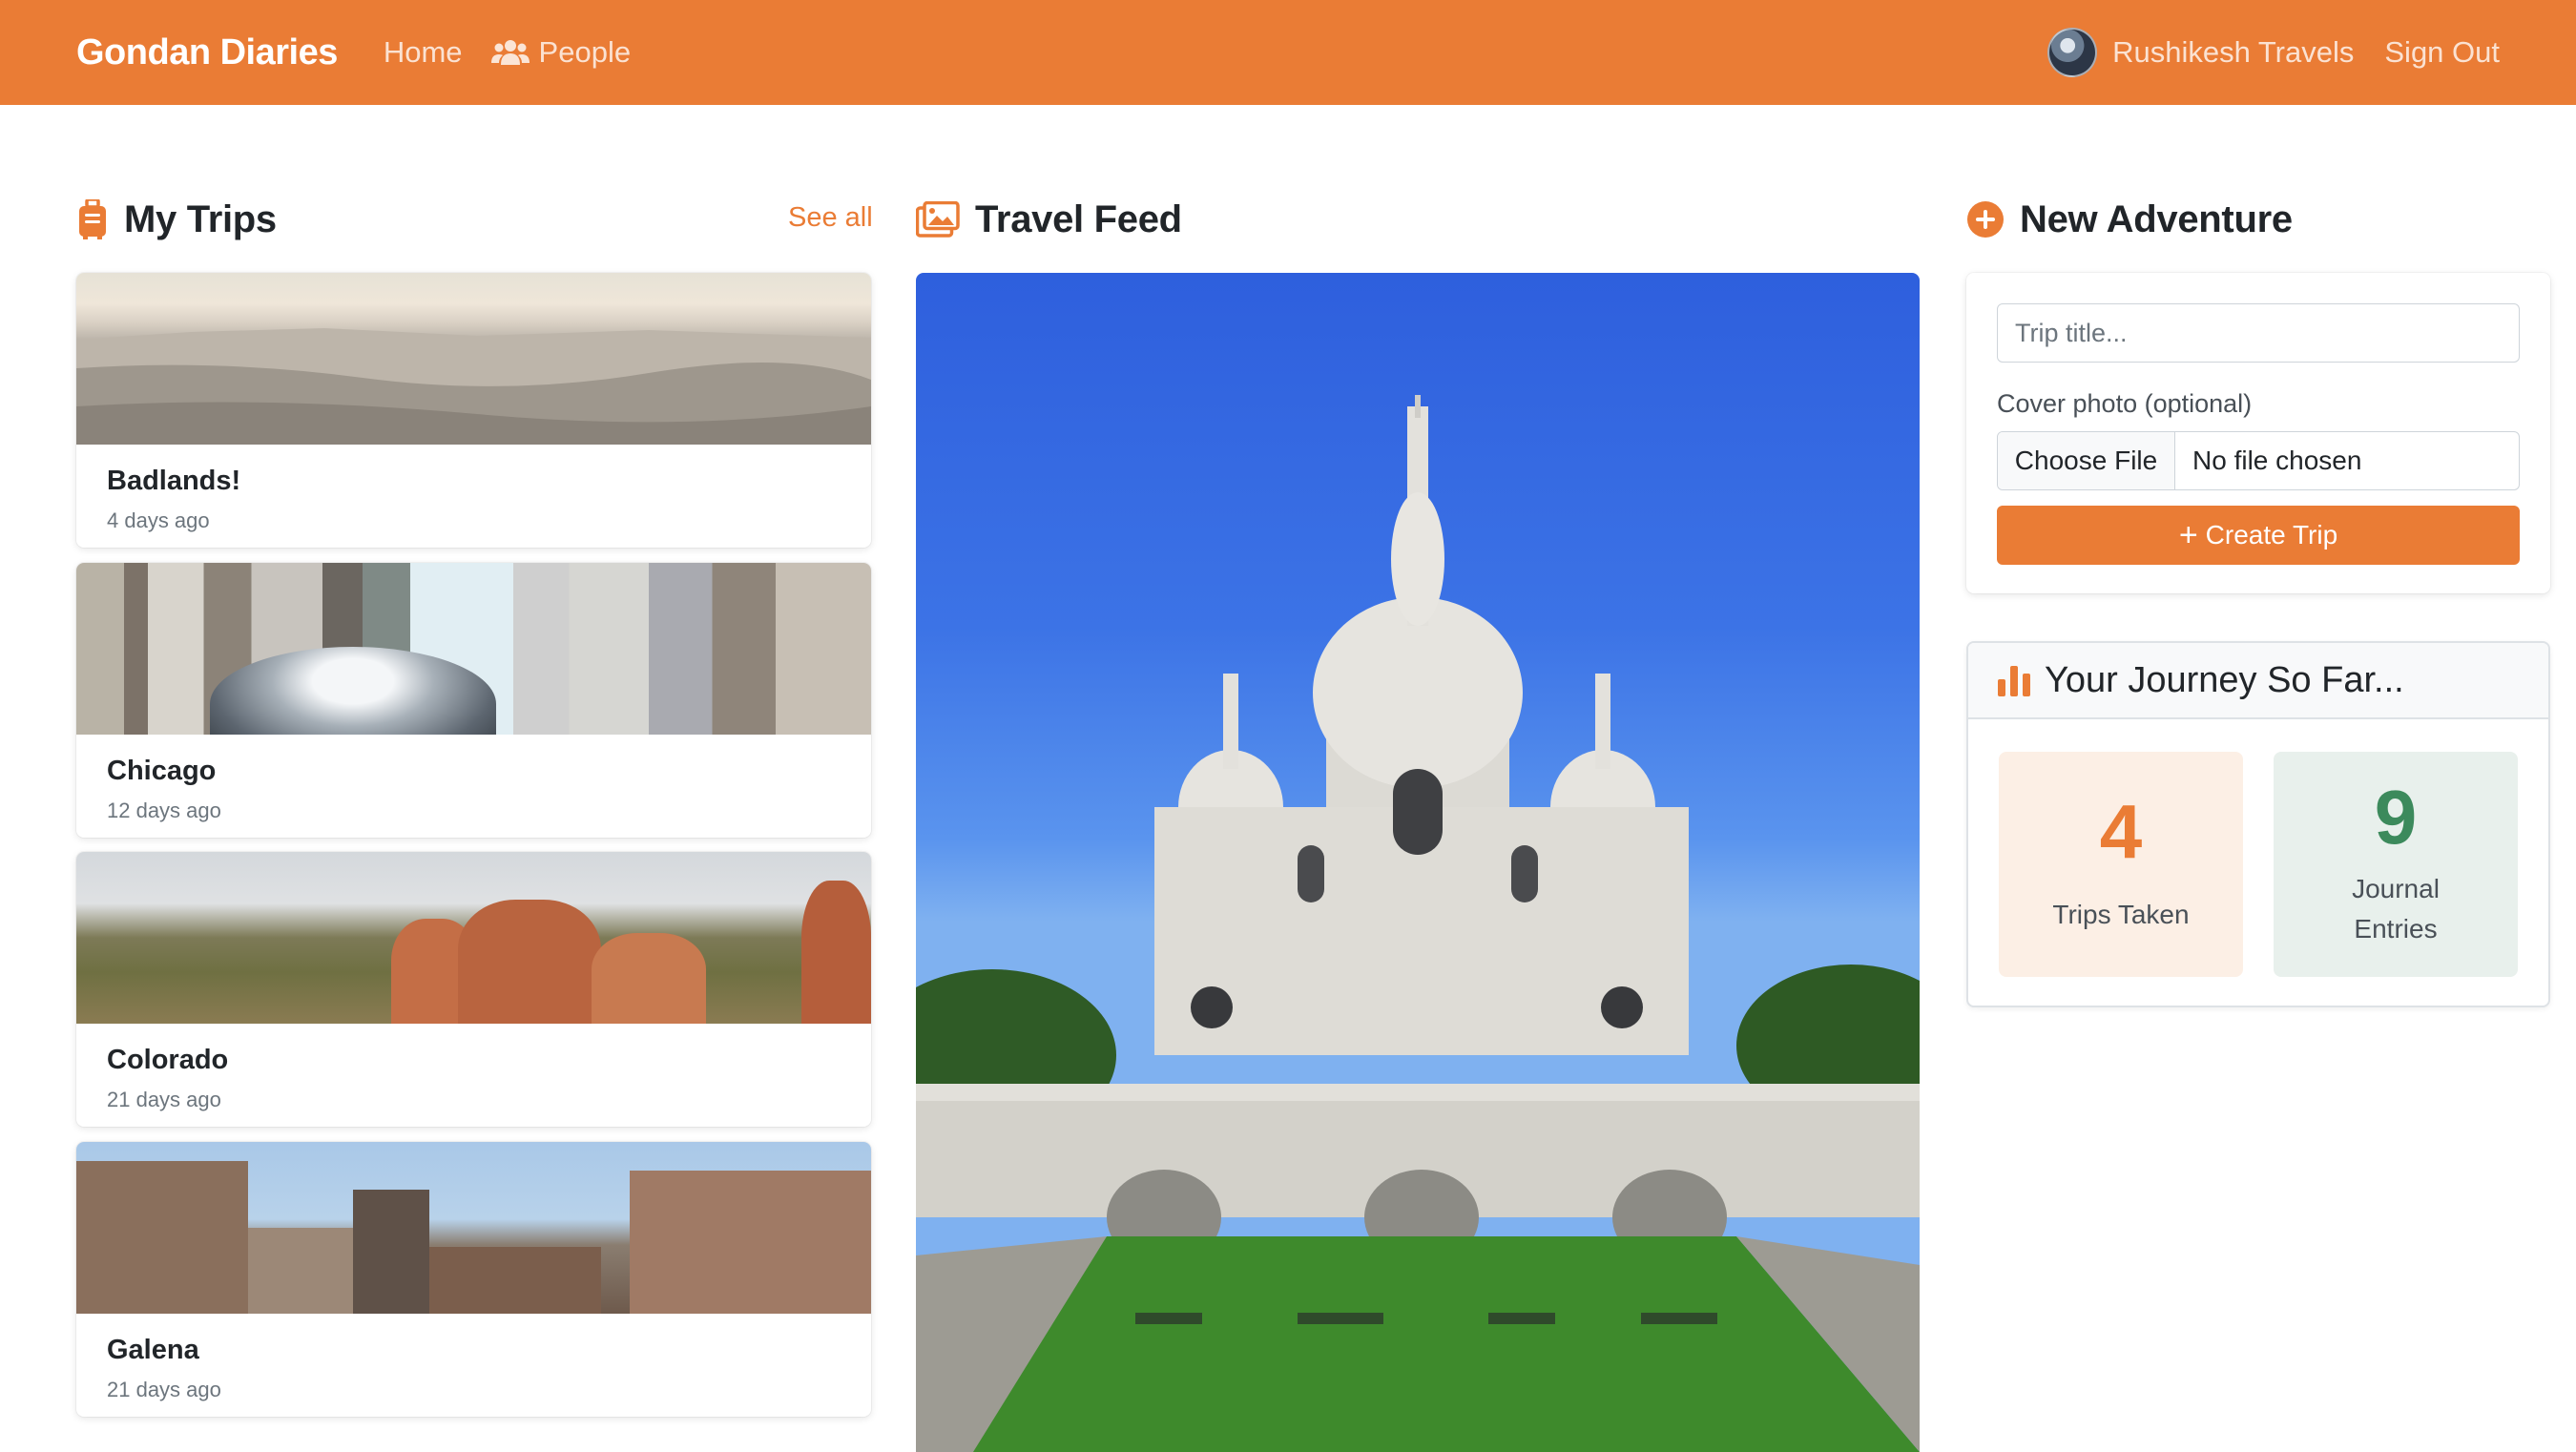 The image size is (2576, 1452). What do you see at coordinates (1078, 219) in the screenshot?
I see `travel-feed-title: Travel Feed` at bounding box center [1078, 219].